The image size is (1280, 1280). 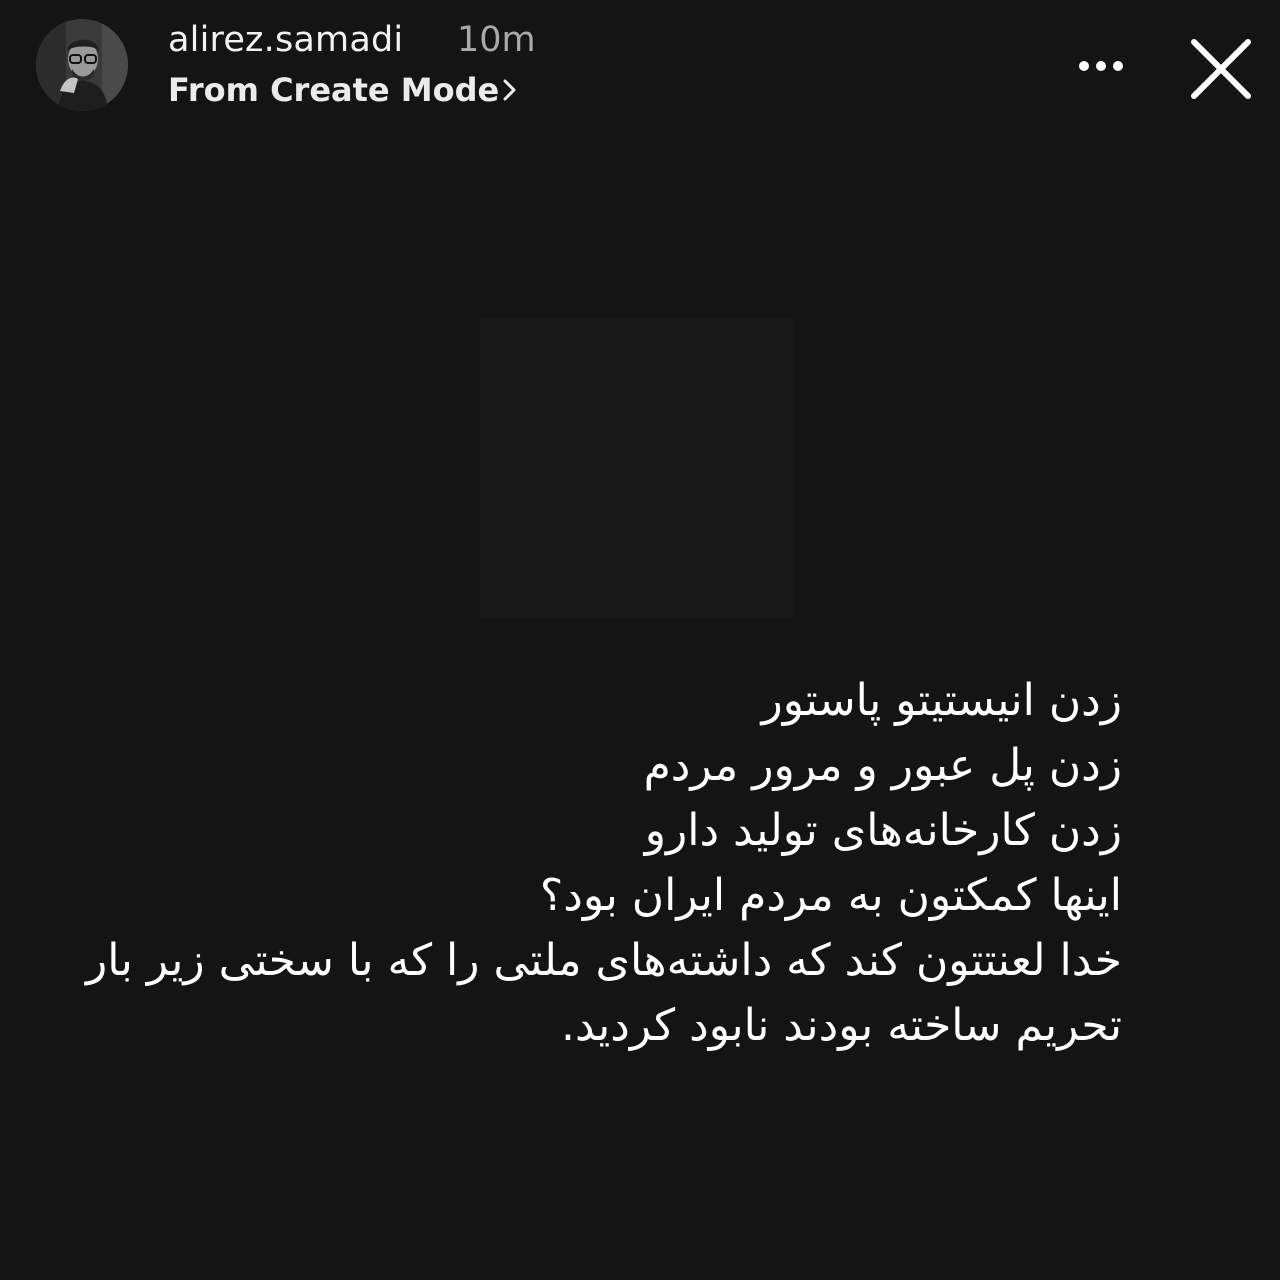 I want to click on story-text-line: اینها کمکتون به مردم ایران بود؟, so click(x=830, y=895).